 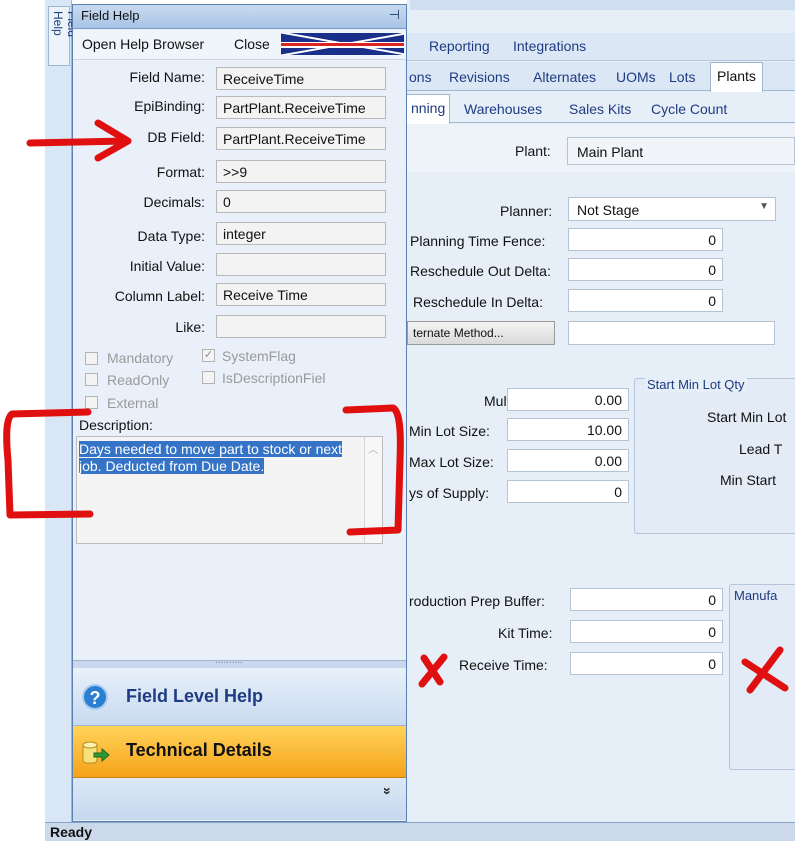 I want to click on red-x-mark-right, so click(x=765, y=670).